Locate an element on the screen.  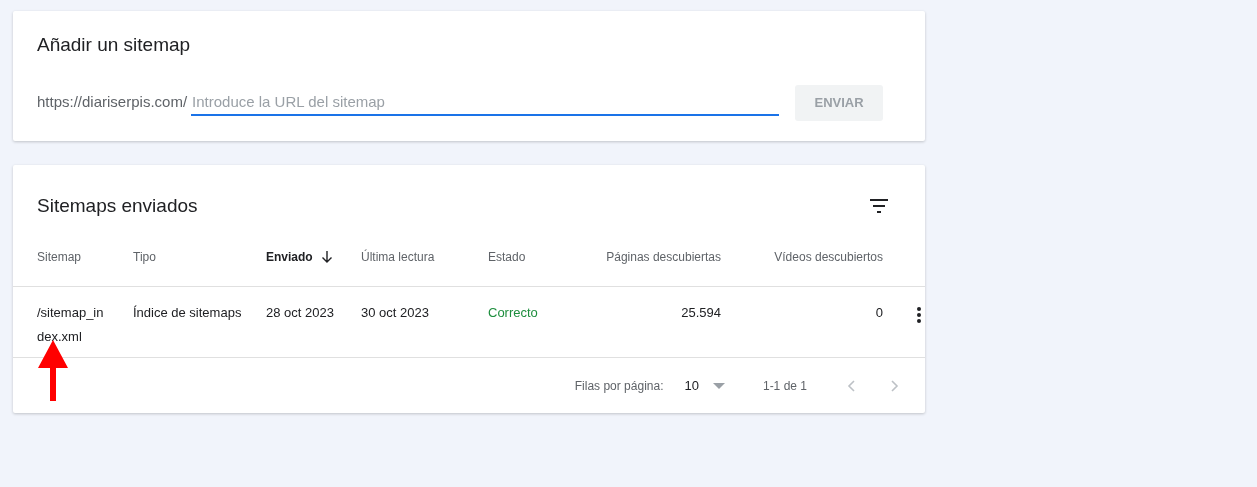
page-range: 1-1 de 1 is located at coordinates (784, 386).